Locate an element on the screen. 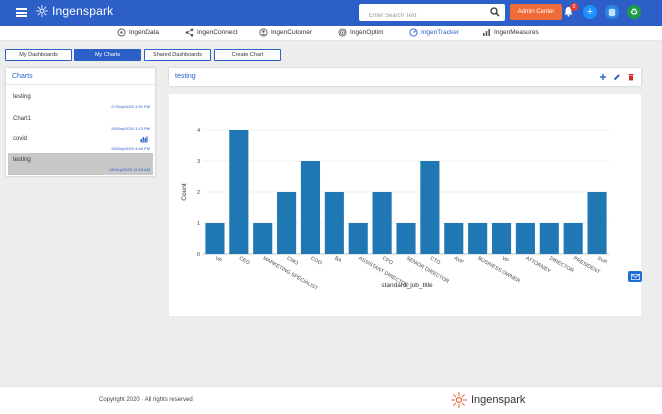 The image size is (662, 414). chart-list-item: covid 28/Sep/2020 4:46 PM is located at coordinates (80, 143).